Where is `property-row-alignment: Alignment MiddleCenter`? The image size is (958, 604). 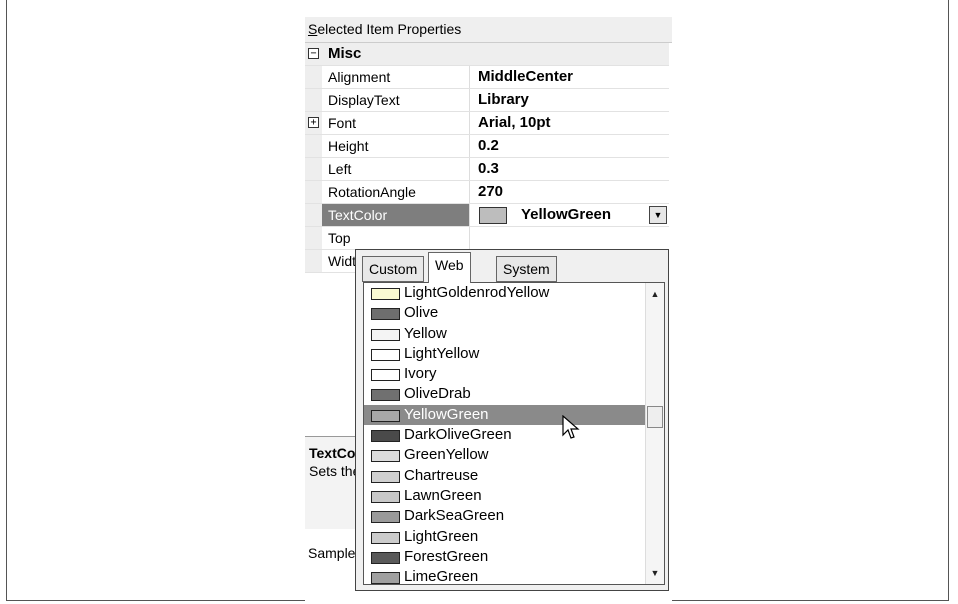 property-row-alignment: Alignment MiddleCenter is located at coordinates (487, 77).